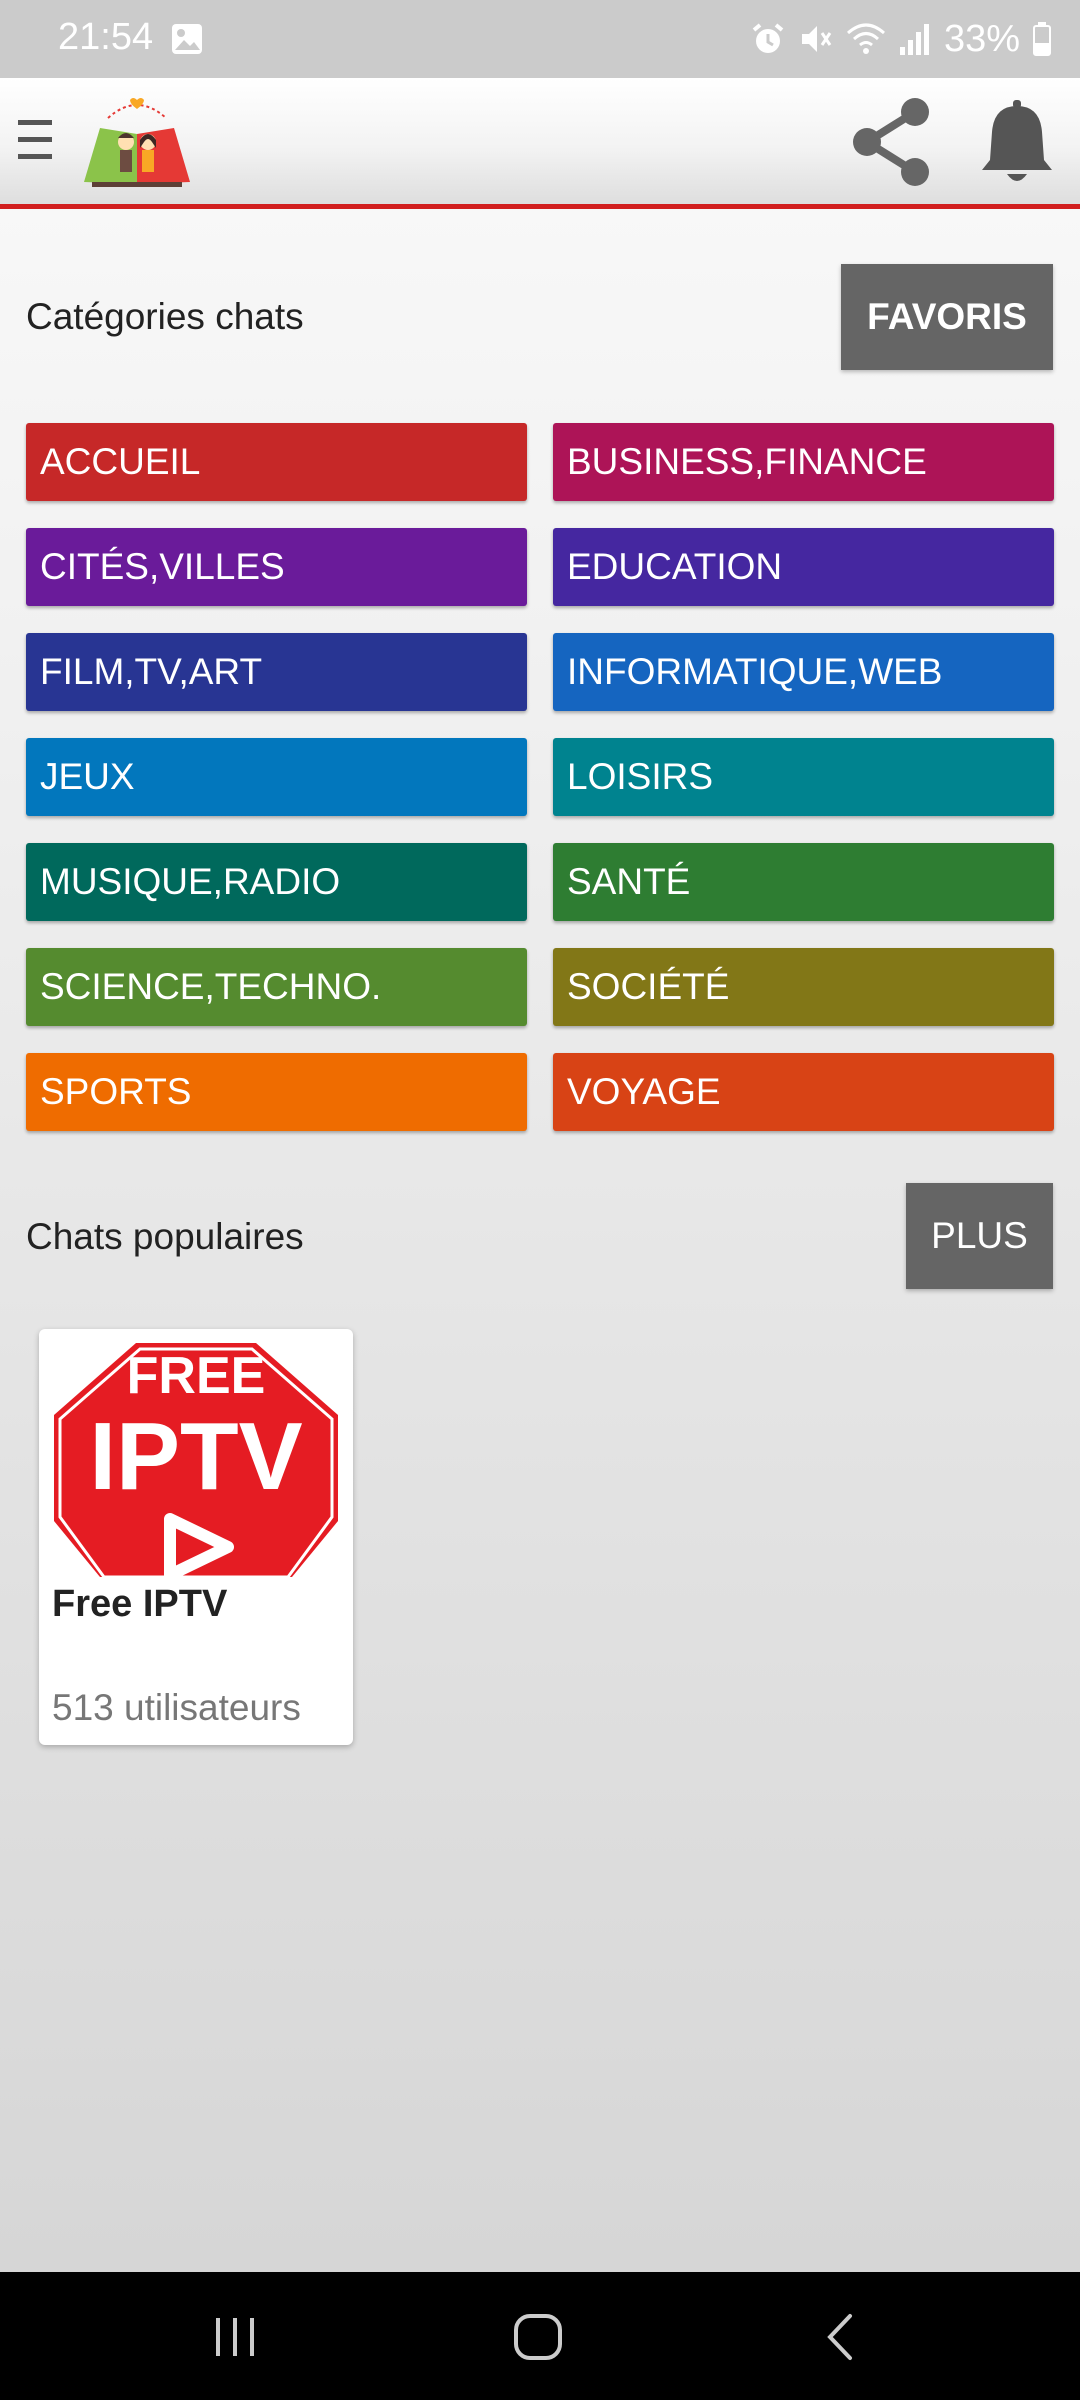 The image size is (1080, 2400). Describe the element at coordinates (276, 672) in the screenshot. I see `category-button: FILM,TV,ART` at that location.